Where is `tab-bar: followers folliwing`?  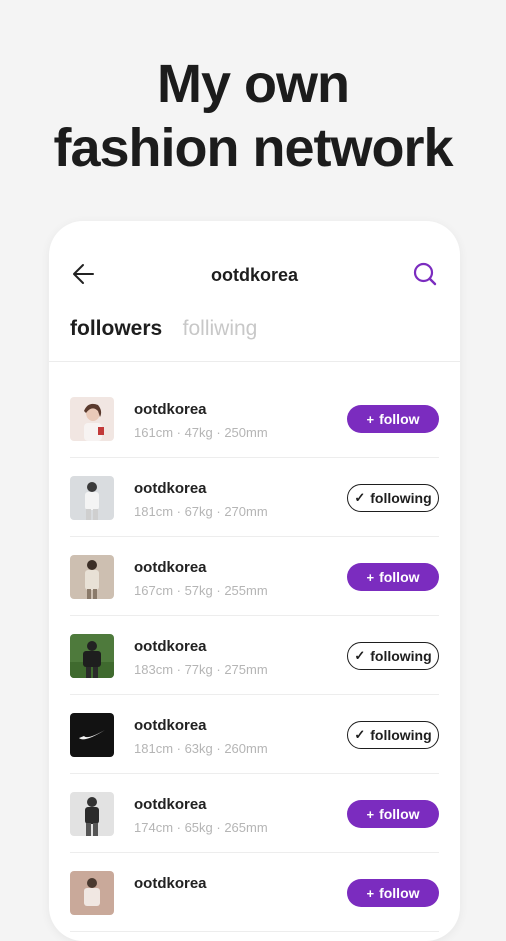 tab-bar: followers folliwing is located at coordinates (171, 334).